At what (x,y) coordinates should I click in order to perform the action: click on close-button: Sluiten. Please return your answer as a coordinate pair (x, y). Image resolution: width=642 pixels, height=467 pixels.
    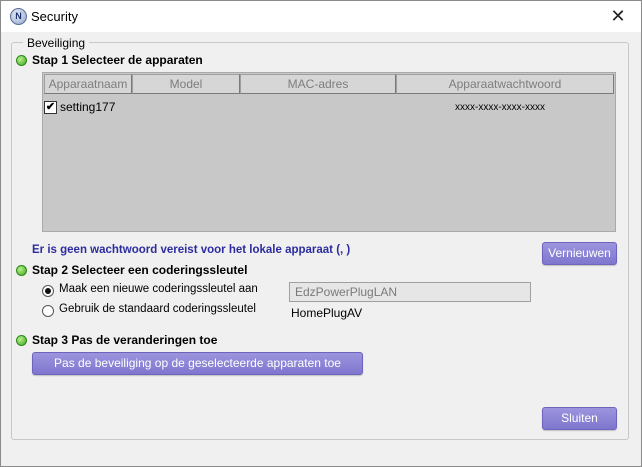
    Looking at the image, I should click on (579, 418).